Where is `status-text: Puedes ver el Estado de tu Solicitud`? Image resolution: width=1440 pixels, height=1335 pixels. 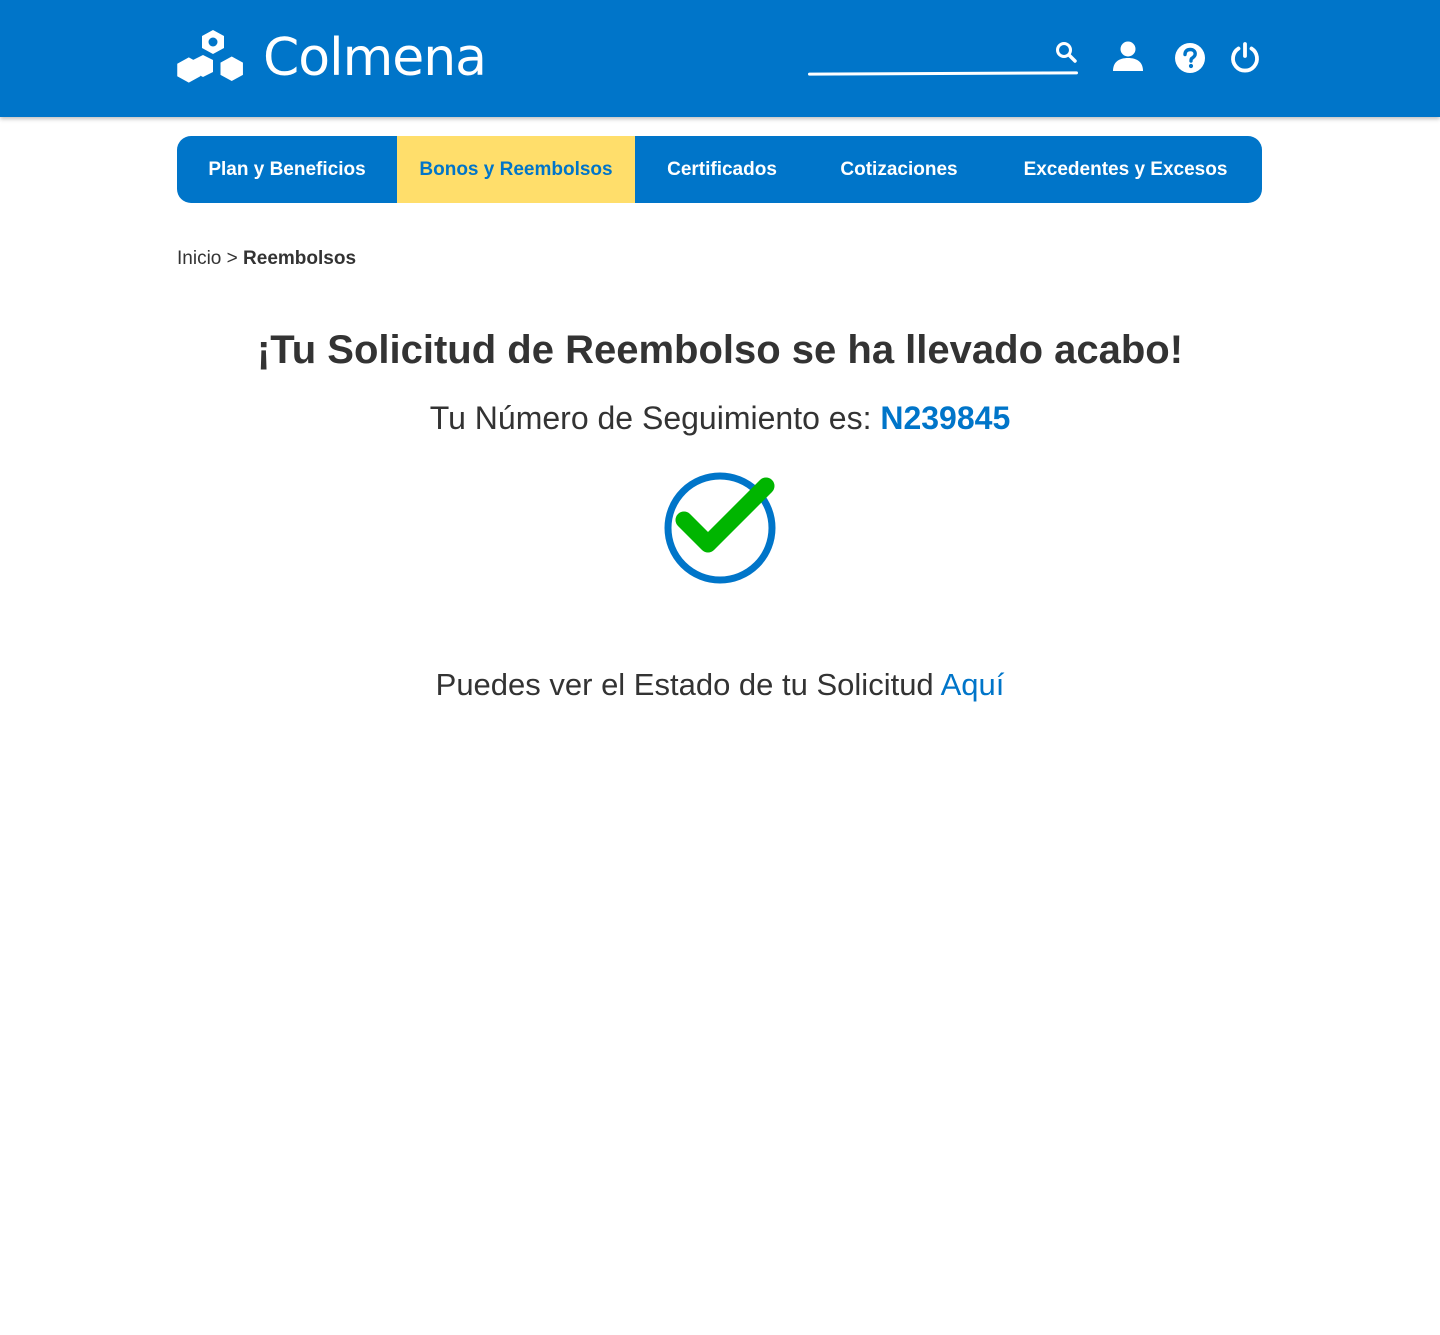
status-text: Puedes ver el Estado de tu Solicitud is located at coordinates (684, 684).